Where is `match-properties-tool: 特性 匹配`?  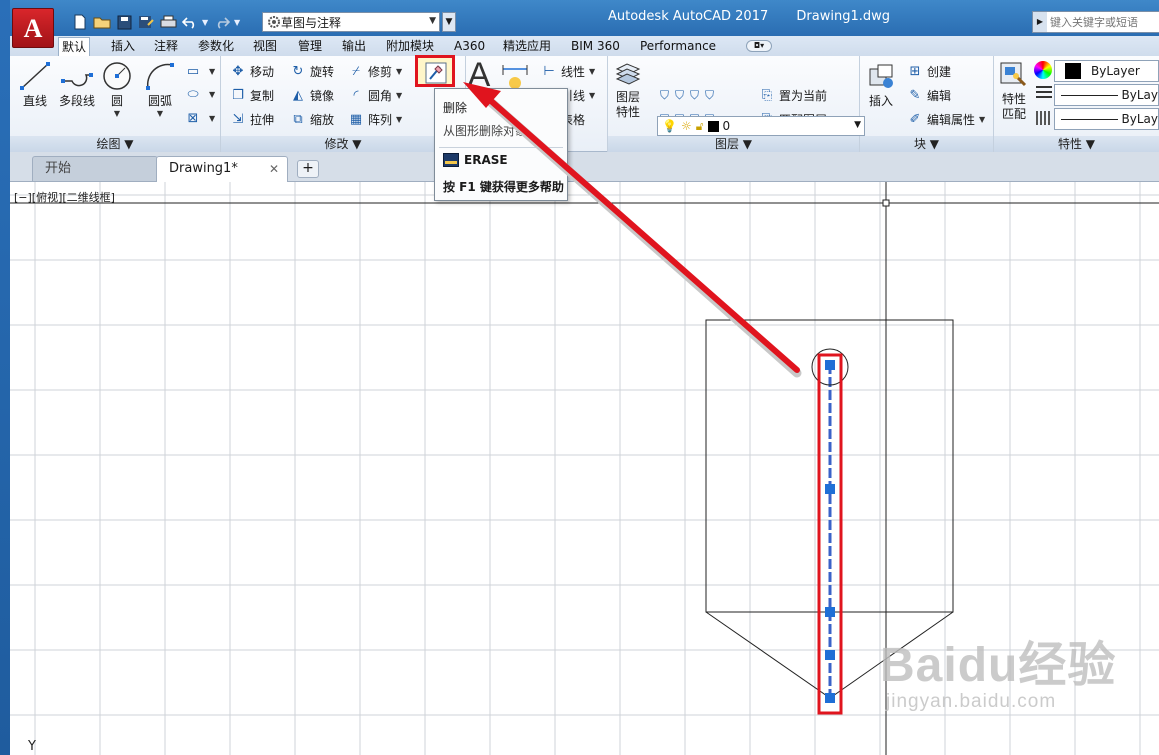
match-properties-tool: 特性 匹配 is located at coordinates (1014, 91).